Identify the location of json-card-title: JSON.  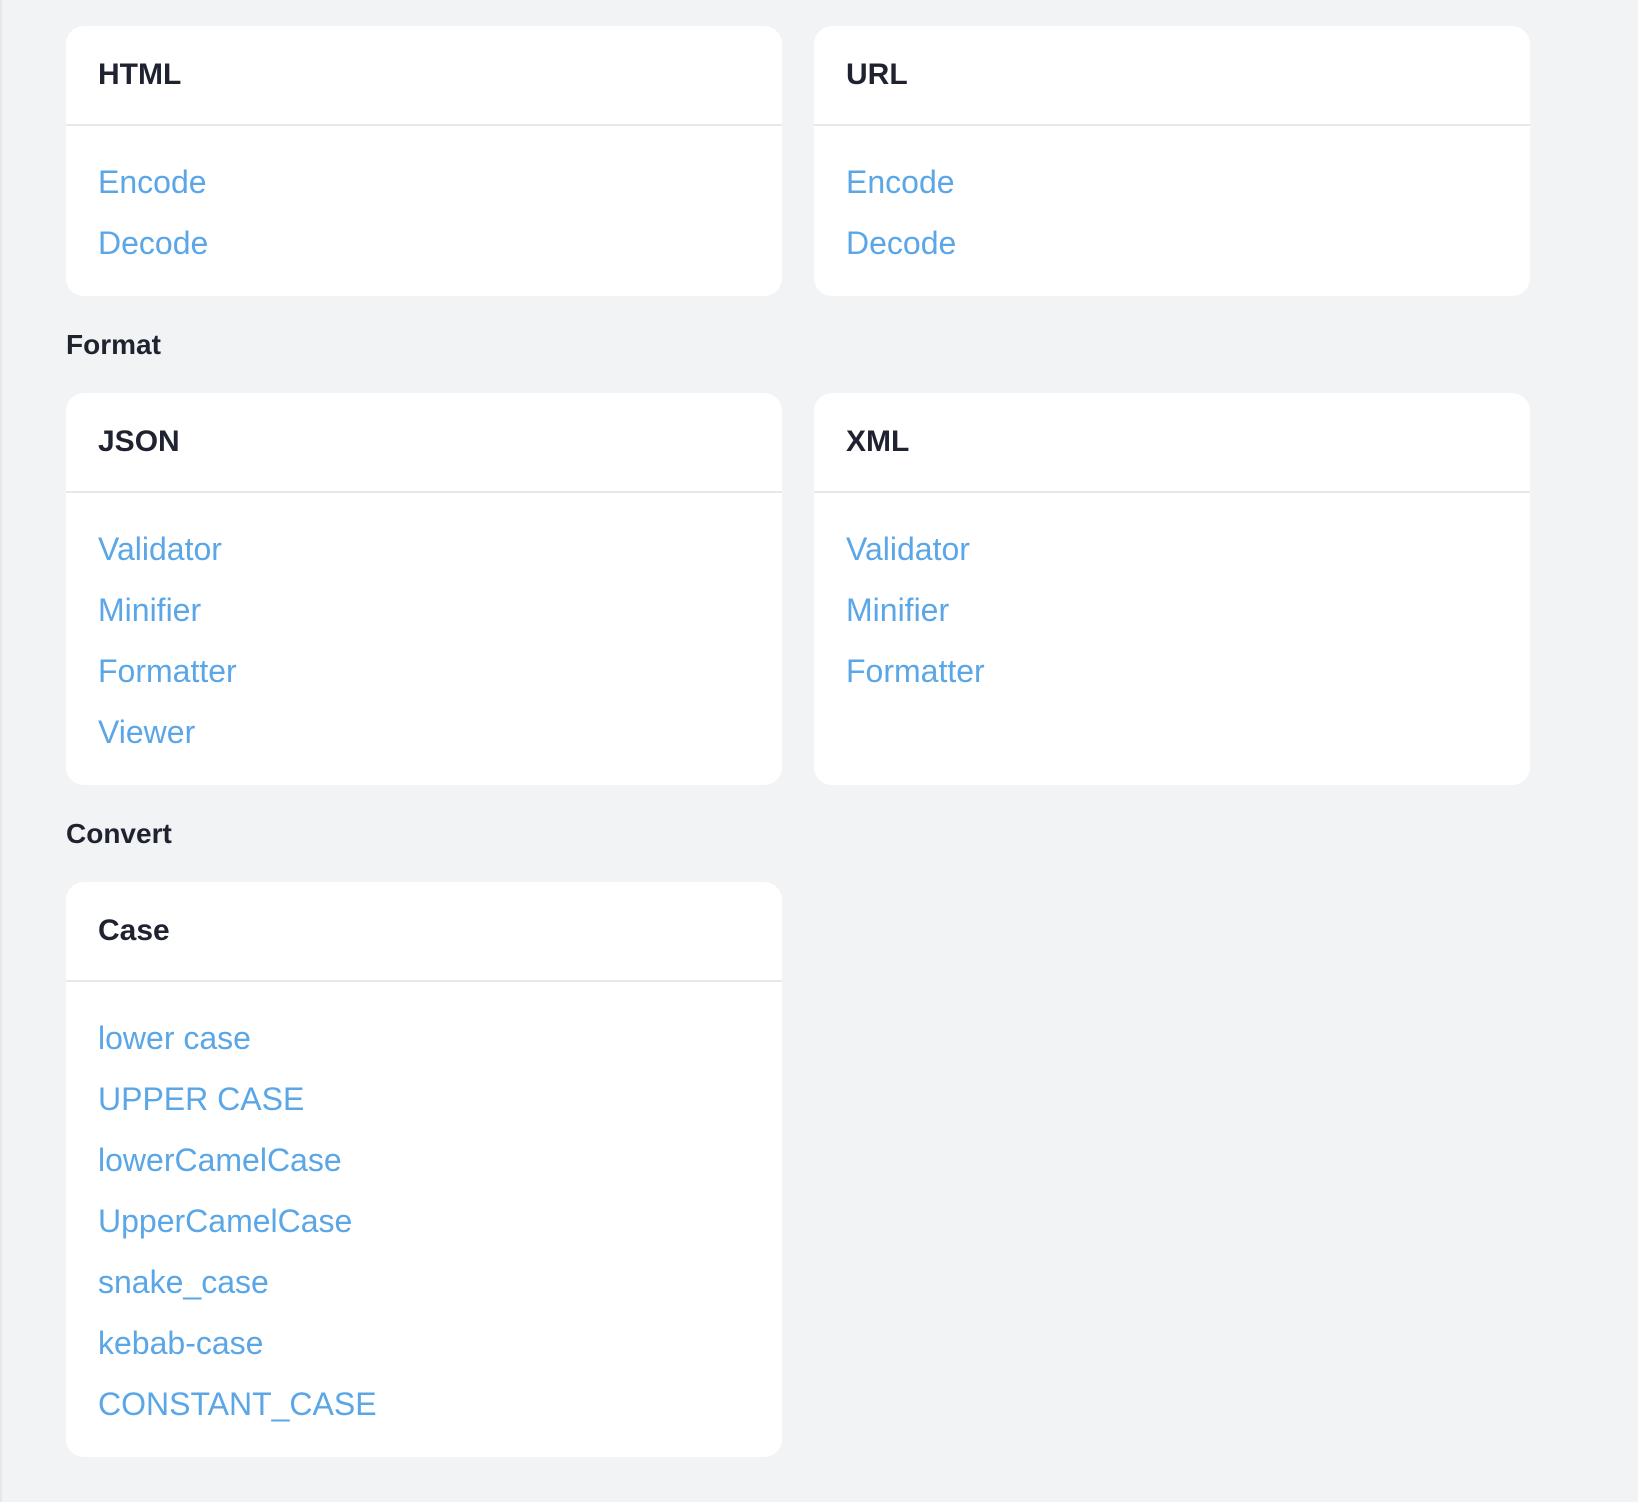
(424, 443).